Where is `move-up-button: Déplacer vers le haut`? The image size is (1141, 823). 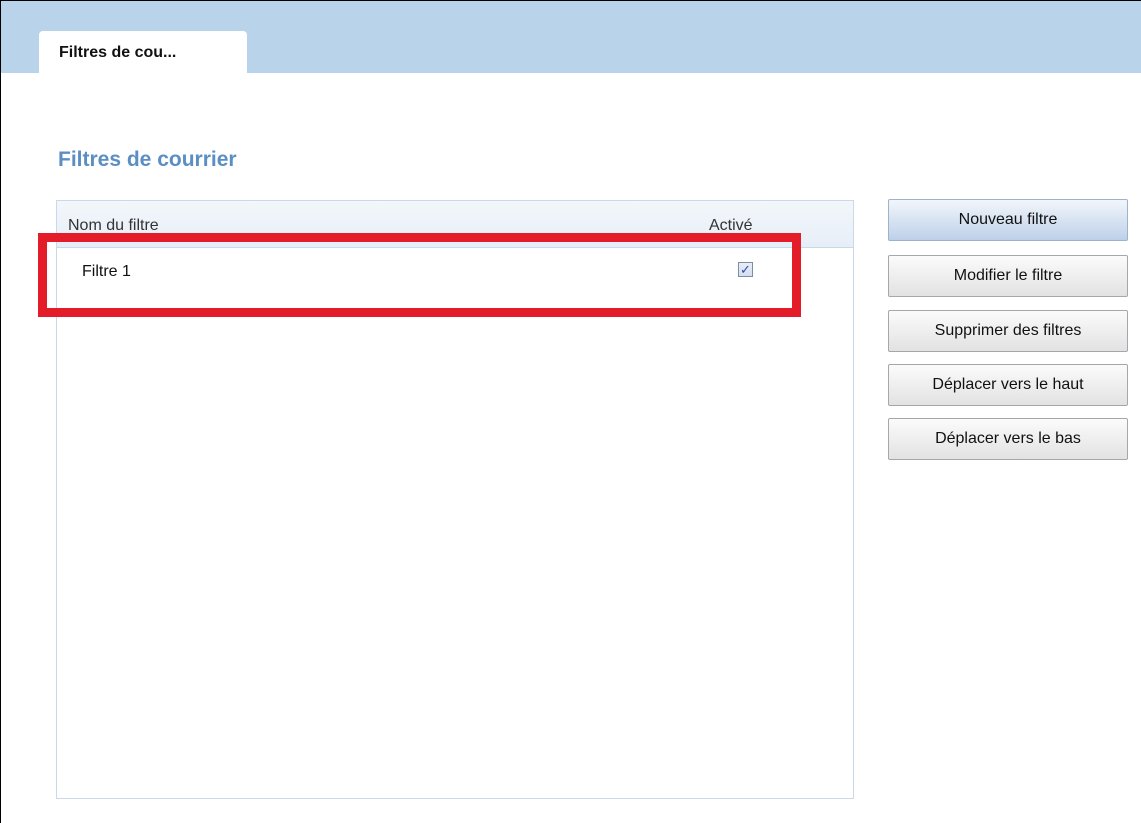
move-up-button: Déplacer vers le haut is located at coordinates (1008, 385).